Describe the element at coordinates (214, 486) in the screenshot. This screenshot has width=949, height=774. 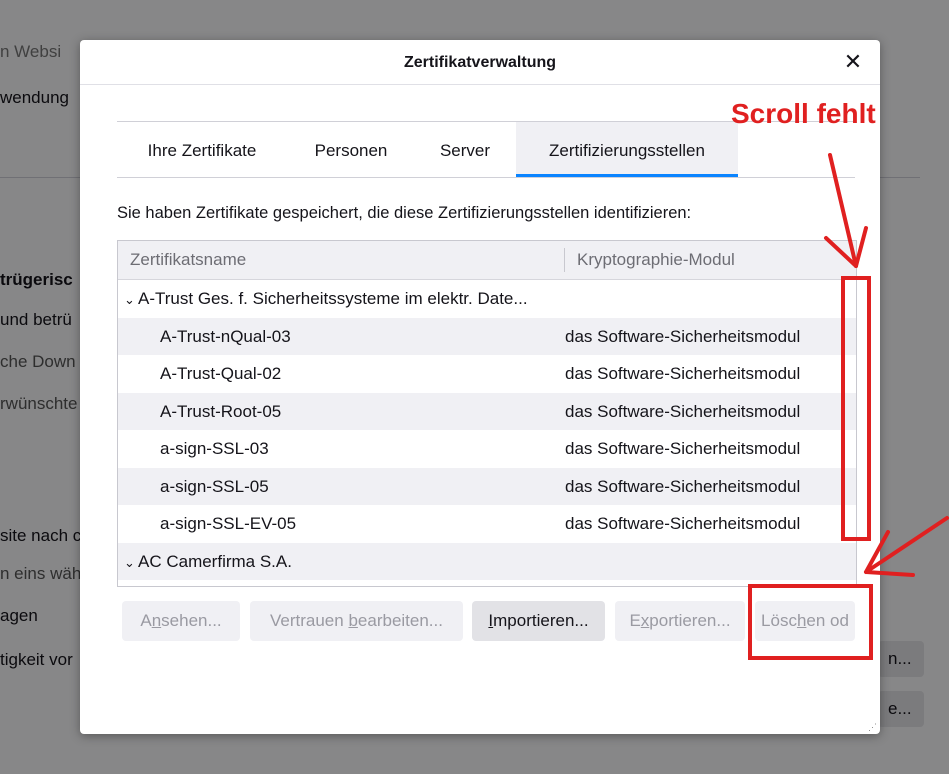
I see `cert-name: a-sign-SSL-05` at that location.